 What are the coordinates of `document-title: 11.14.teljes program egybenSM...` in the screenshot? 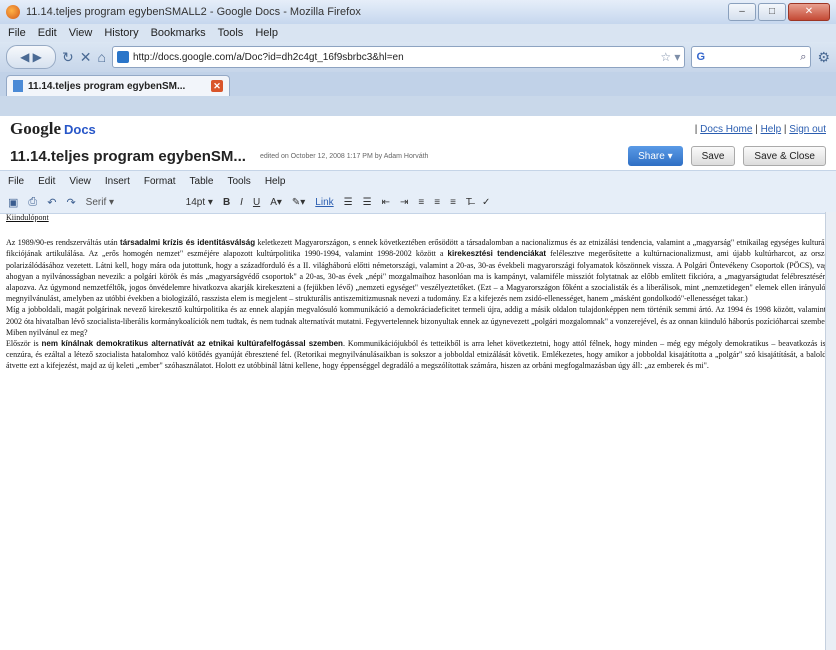 It's located at (128, 156).